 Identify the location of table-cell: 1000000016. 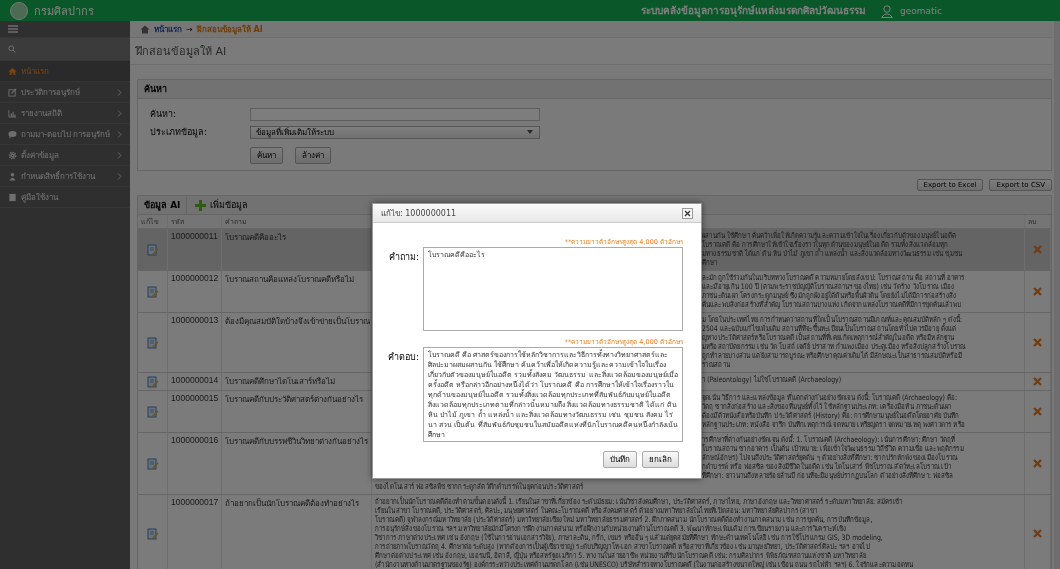
(195, 463).